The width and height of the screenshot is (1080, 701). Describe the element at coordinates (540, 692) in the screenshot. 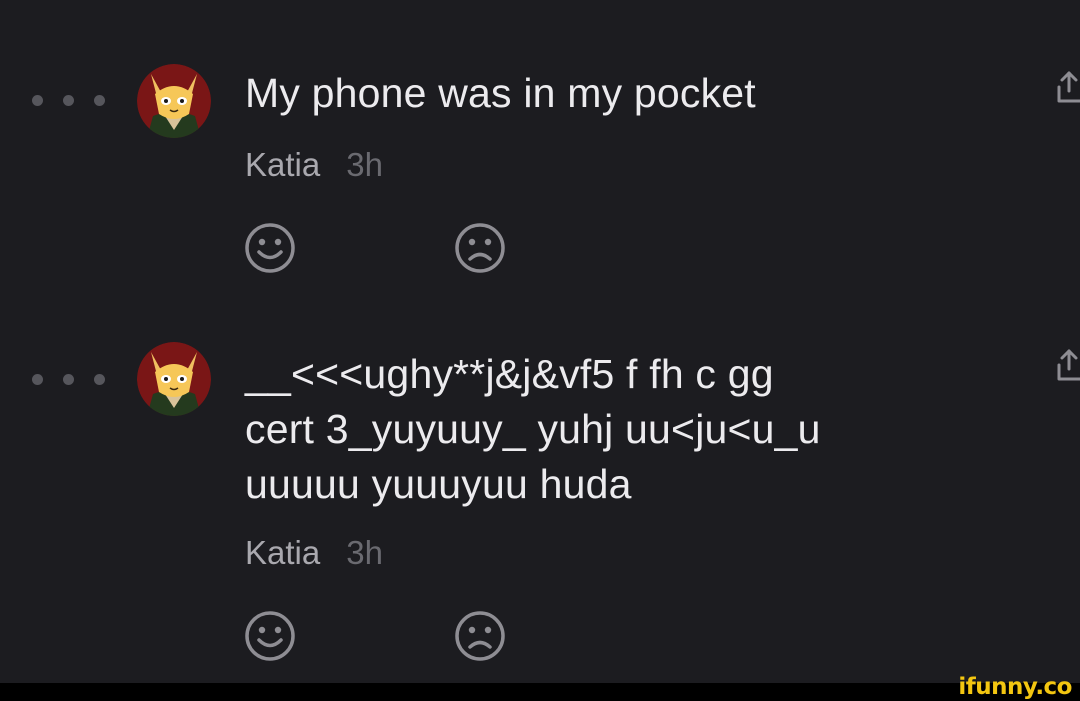

I see `watermark-bar` at that location.